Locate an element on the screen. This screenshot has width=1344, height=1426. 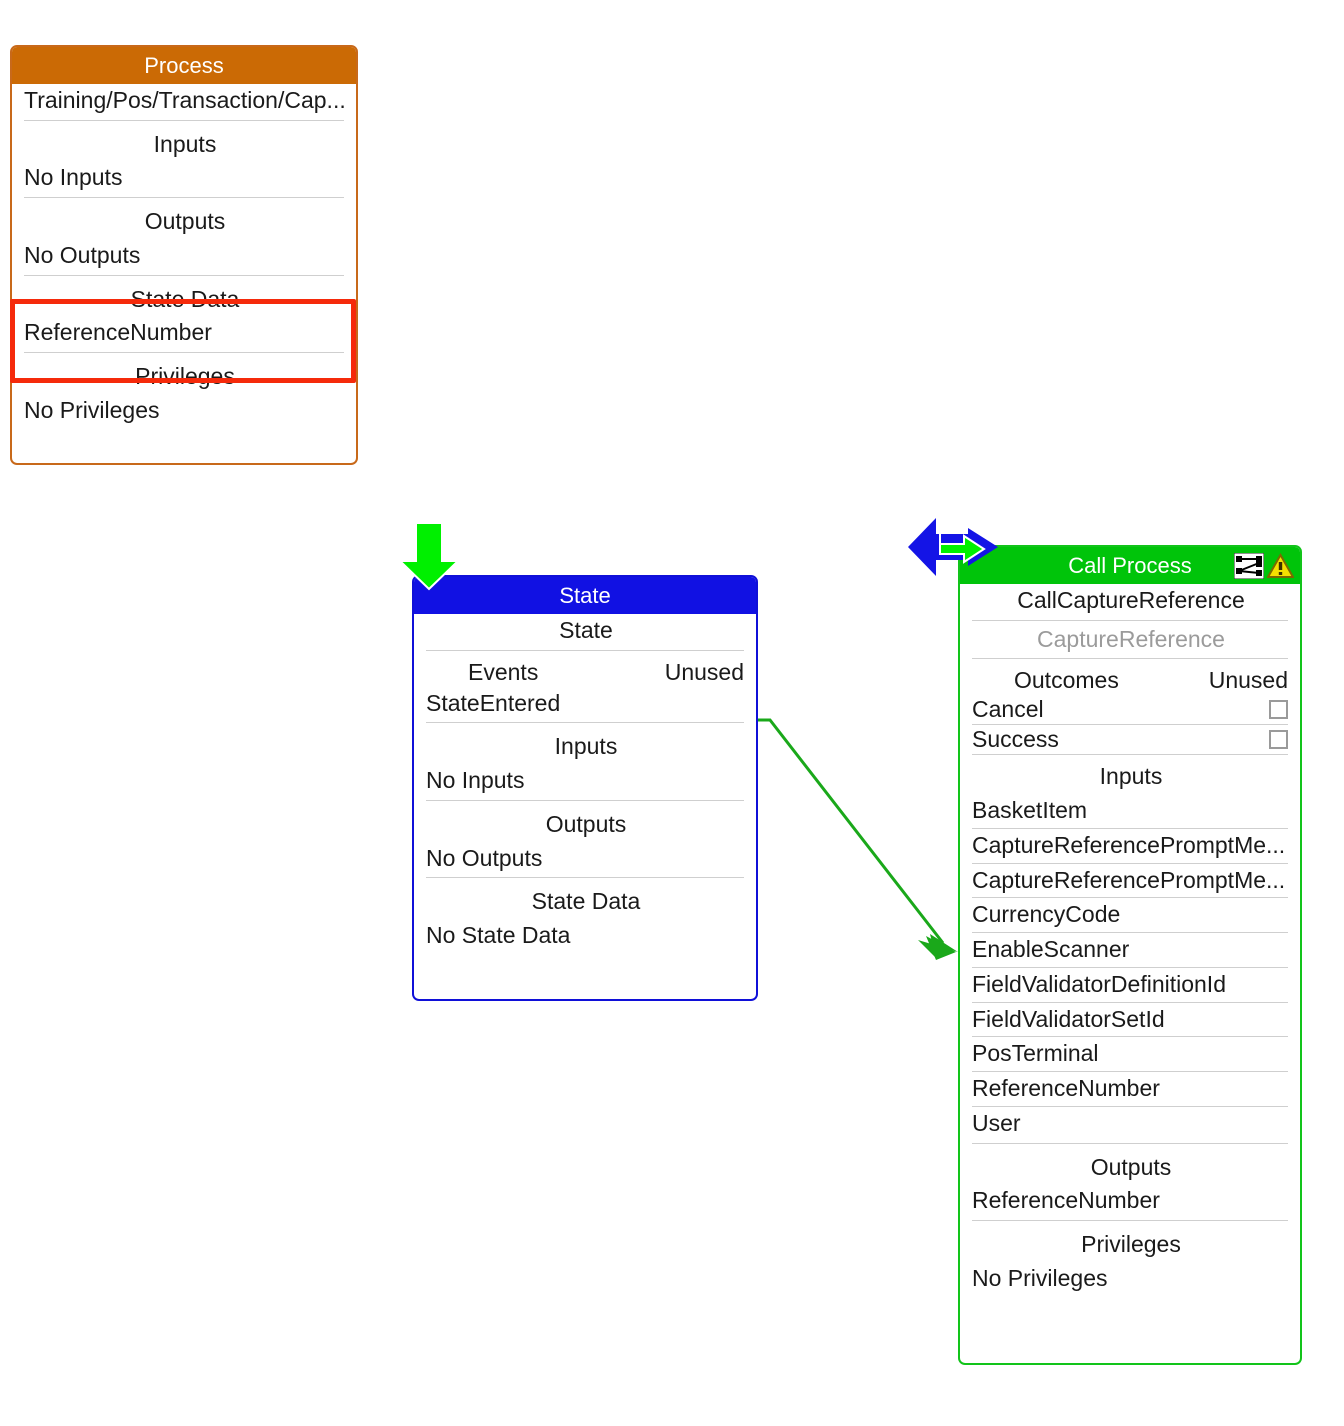
process-privileges-label: Privileges is located at coordinates (185, 376).